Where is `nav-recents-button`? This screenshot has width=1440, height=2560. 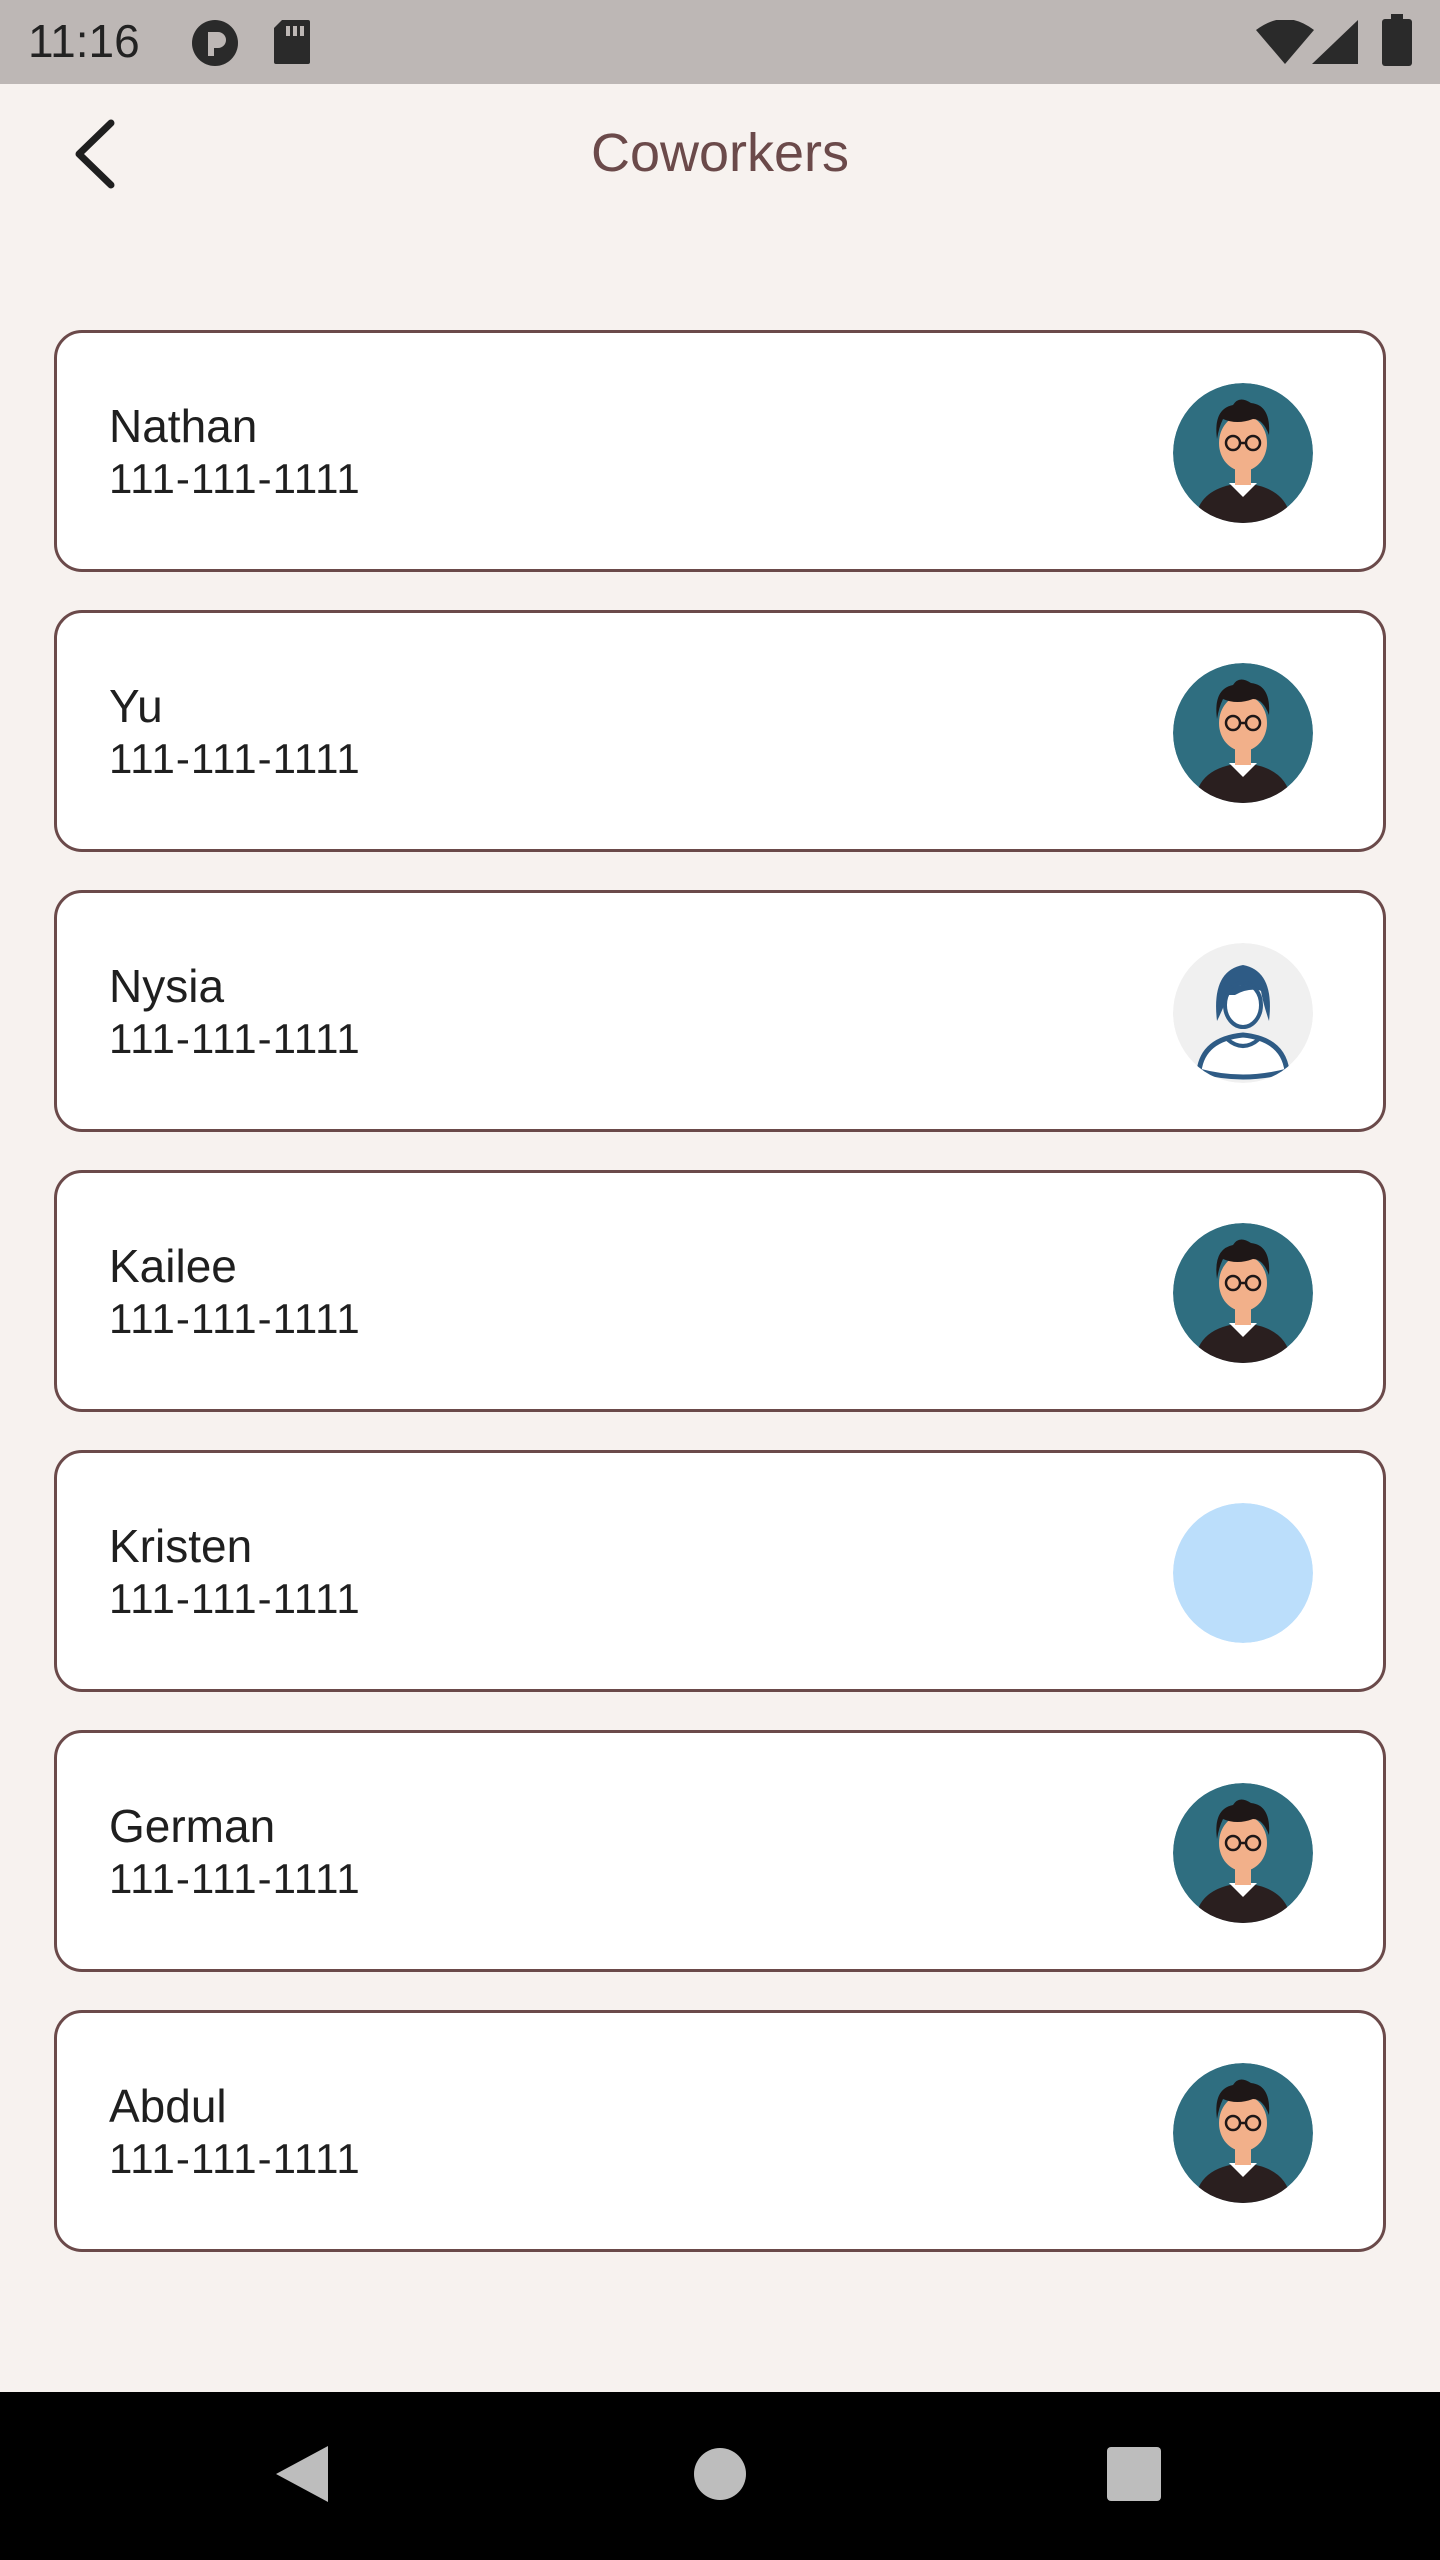
nav-recents-button is located at coordinates (1134, 2476).